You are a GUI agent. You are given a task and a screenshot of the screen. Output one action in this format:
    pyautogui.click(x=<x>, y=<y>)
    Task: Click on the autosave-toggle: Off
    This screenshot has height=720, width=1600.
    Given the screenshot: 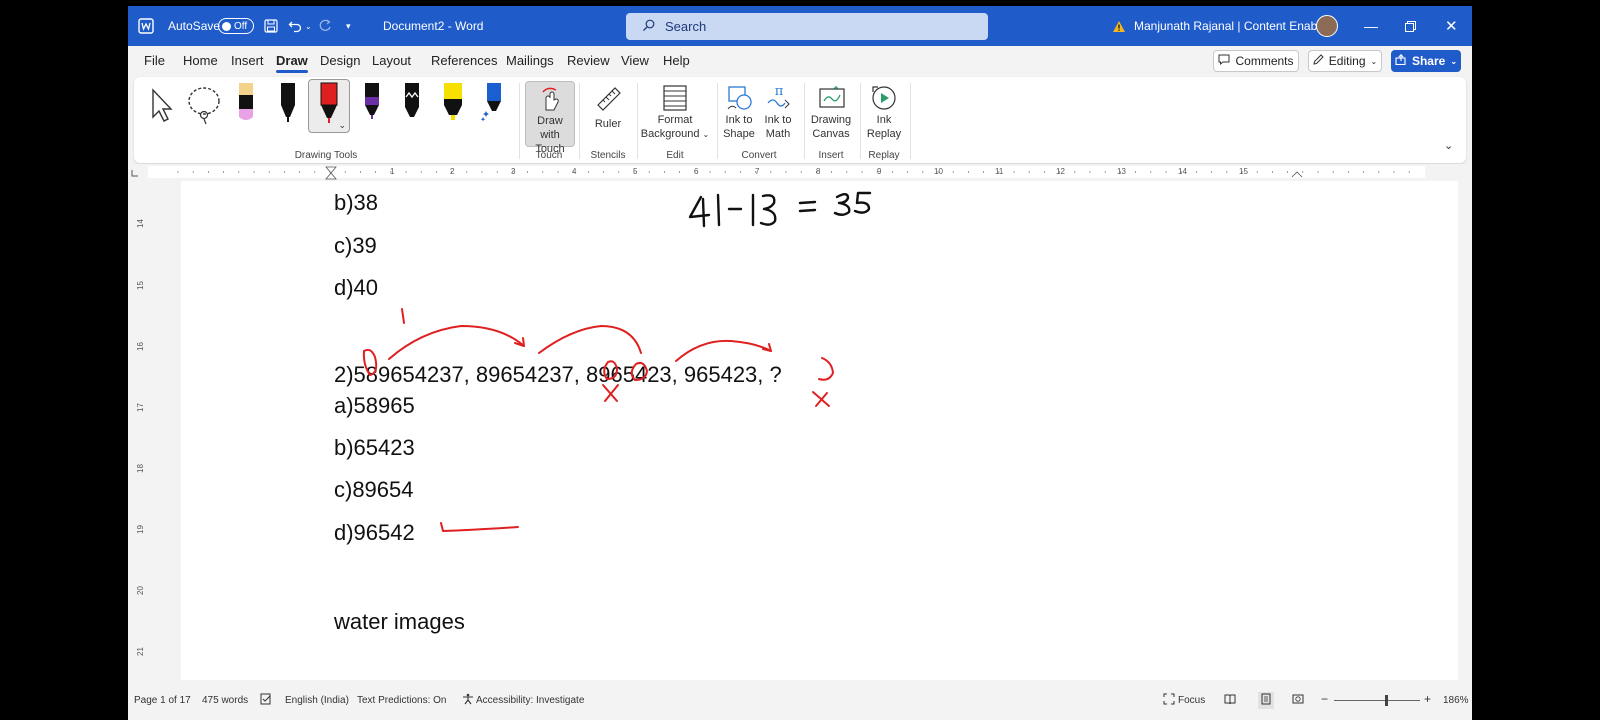 What is the action you would take?
    pyautogui.click(x=236, y=26)
    